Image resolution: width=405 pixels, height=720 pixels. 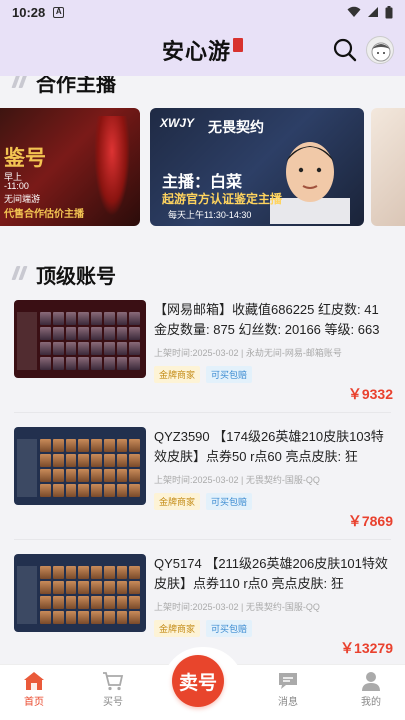 What do you see at coordinates (236, 127) in the screenshot?
I see `banner-brand-name: 无畏契约` at bounding box center [236, 127].